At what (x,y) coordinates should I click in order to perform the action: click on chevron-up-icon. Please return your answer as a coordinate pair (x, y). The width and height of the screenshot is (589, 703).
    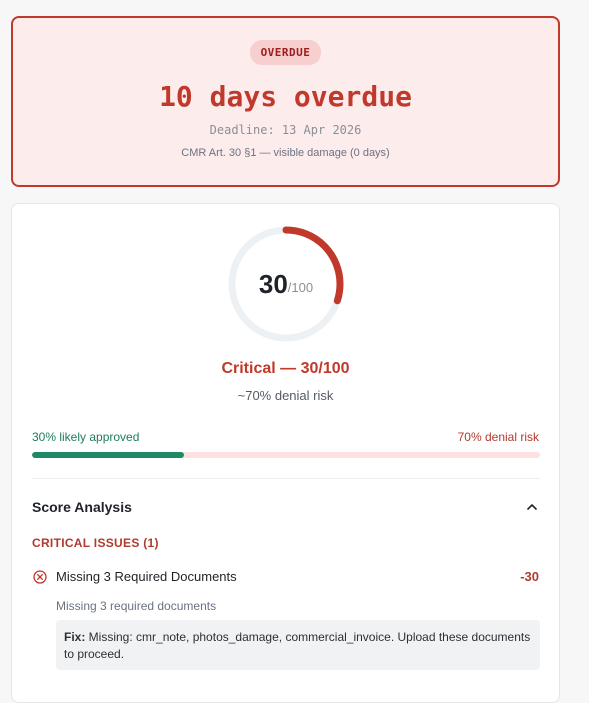
    Looking at the image, I should click on (532, 507).